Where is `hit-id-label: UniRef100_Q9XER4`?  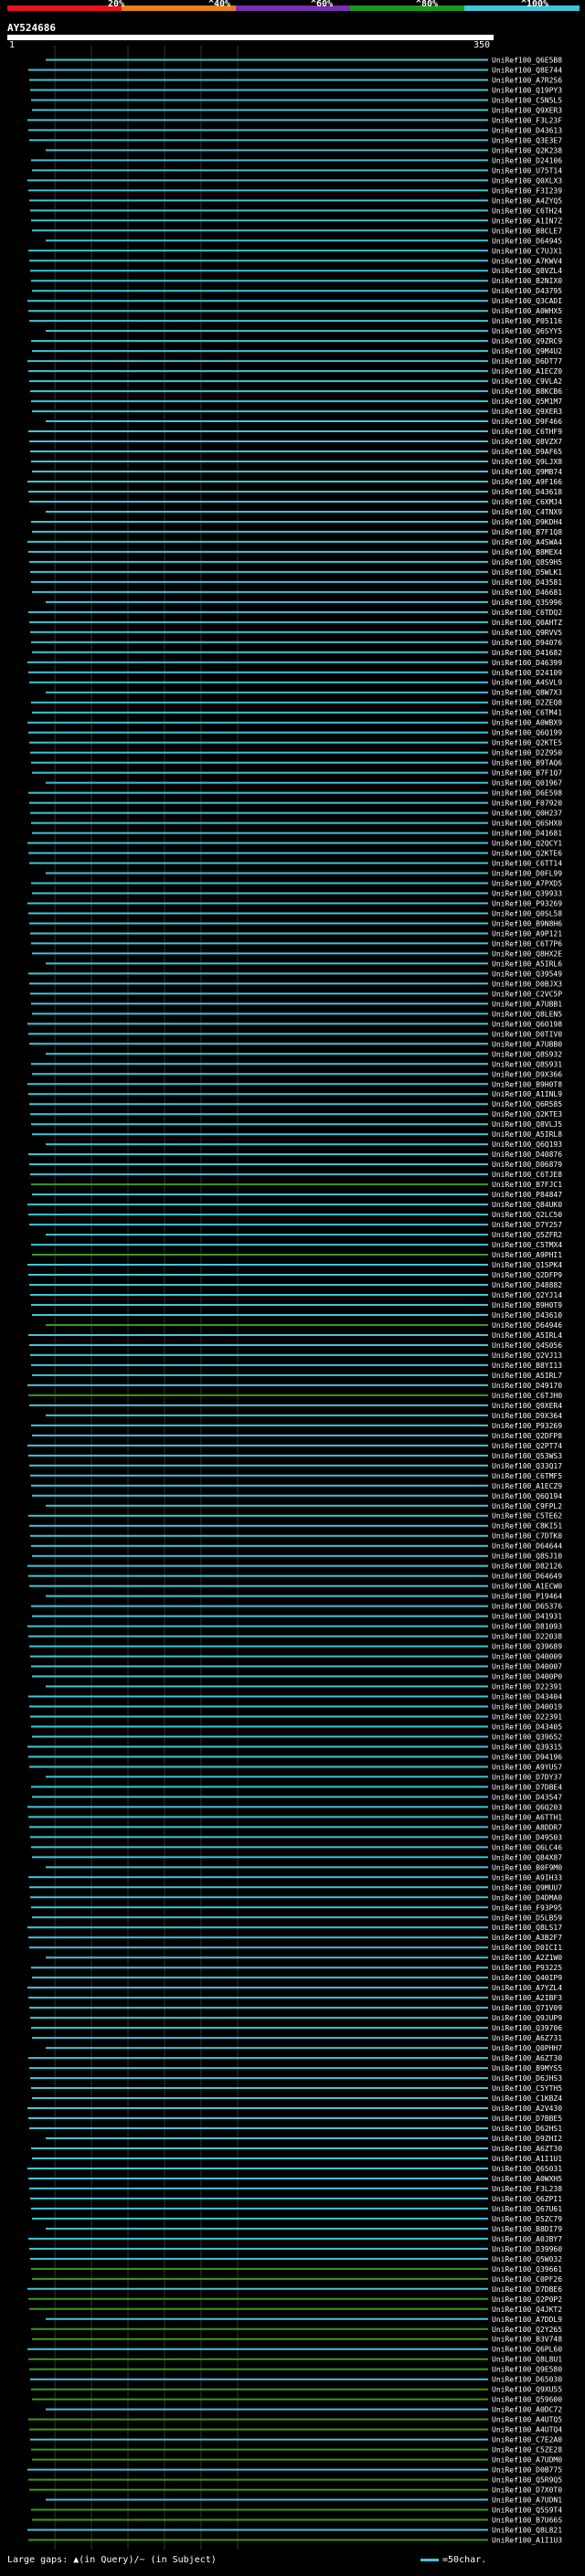
hit-id-label: UniRef100_Q9XER4 is located at coordinates (527, 1406).